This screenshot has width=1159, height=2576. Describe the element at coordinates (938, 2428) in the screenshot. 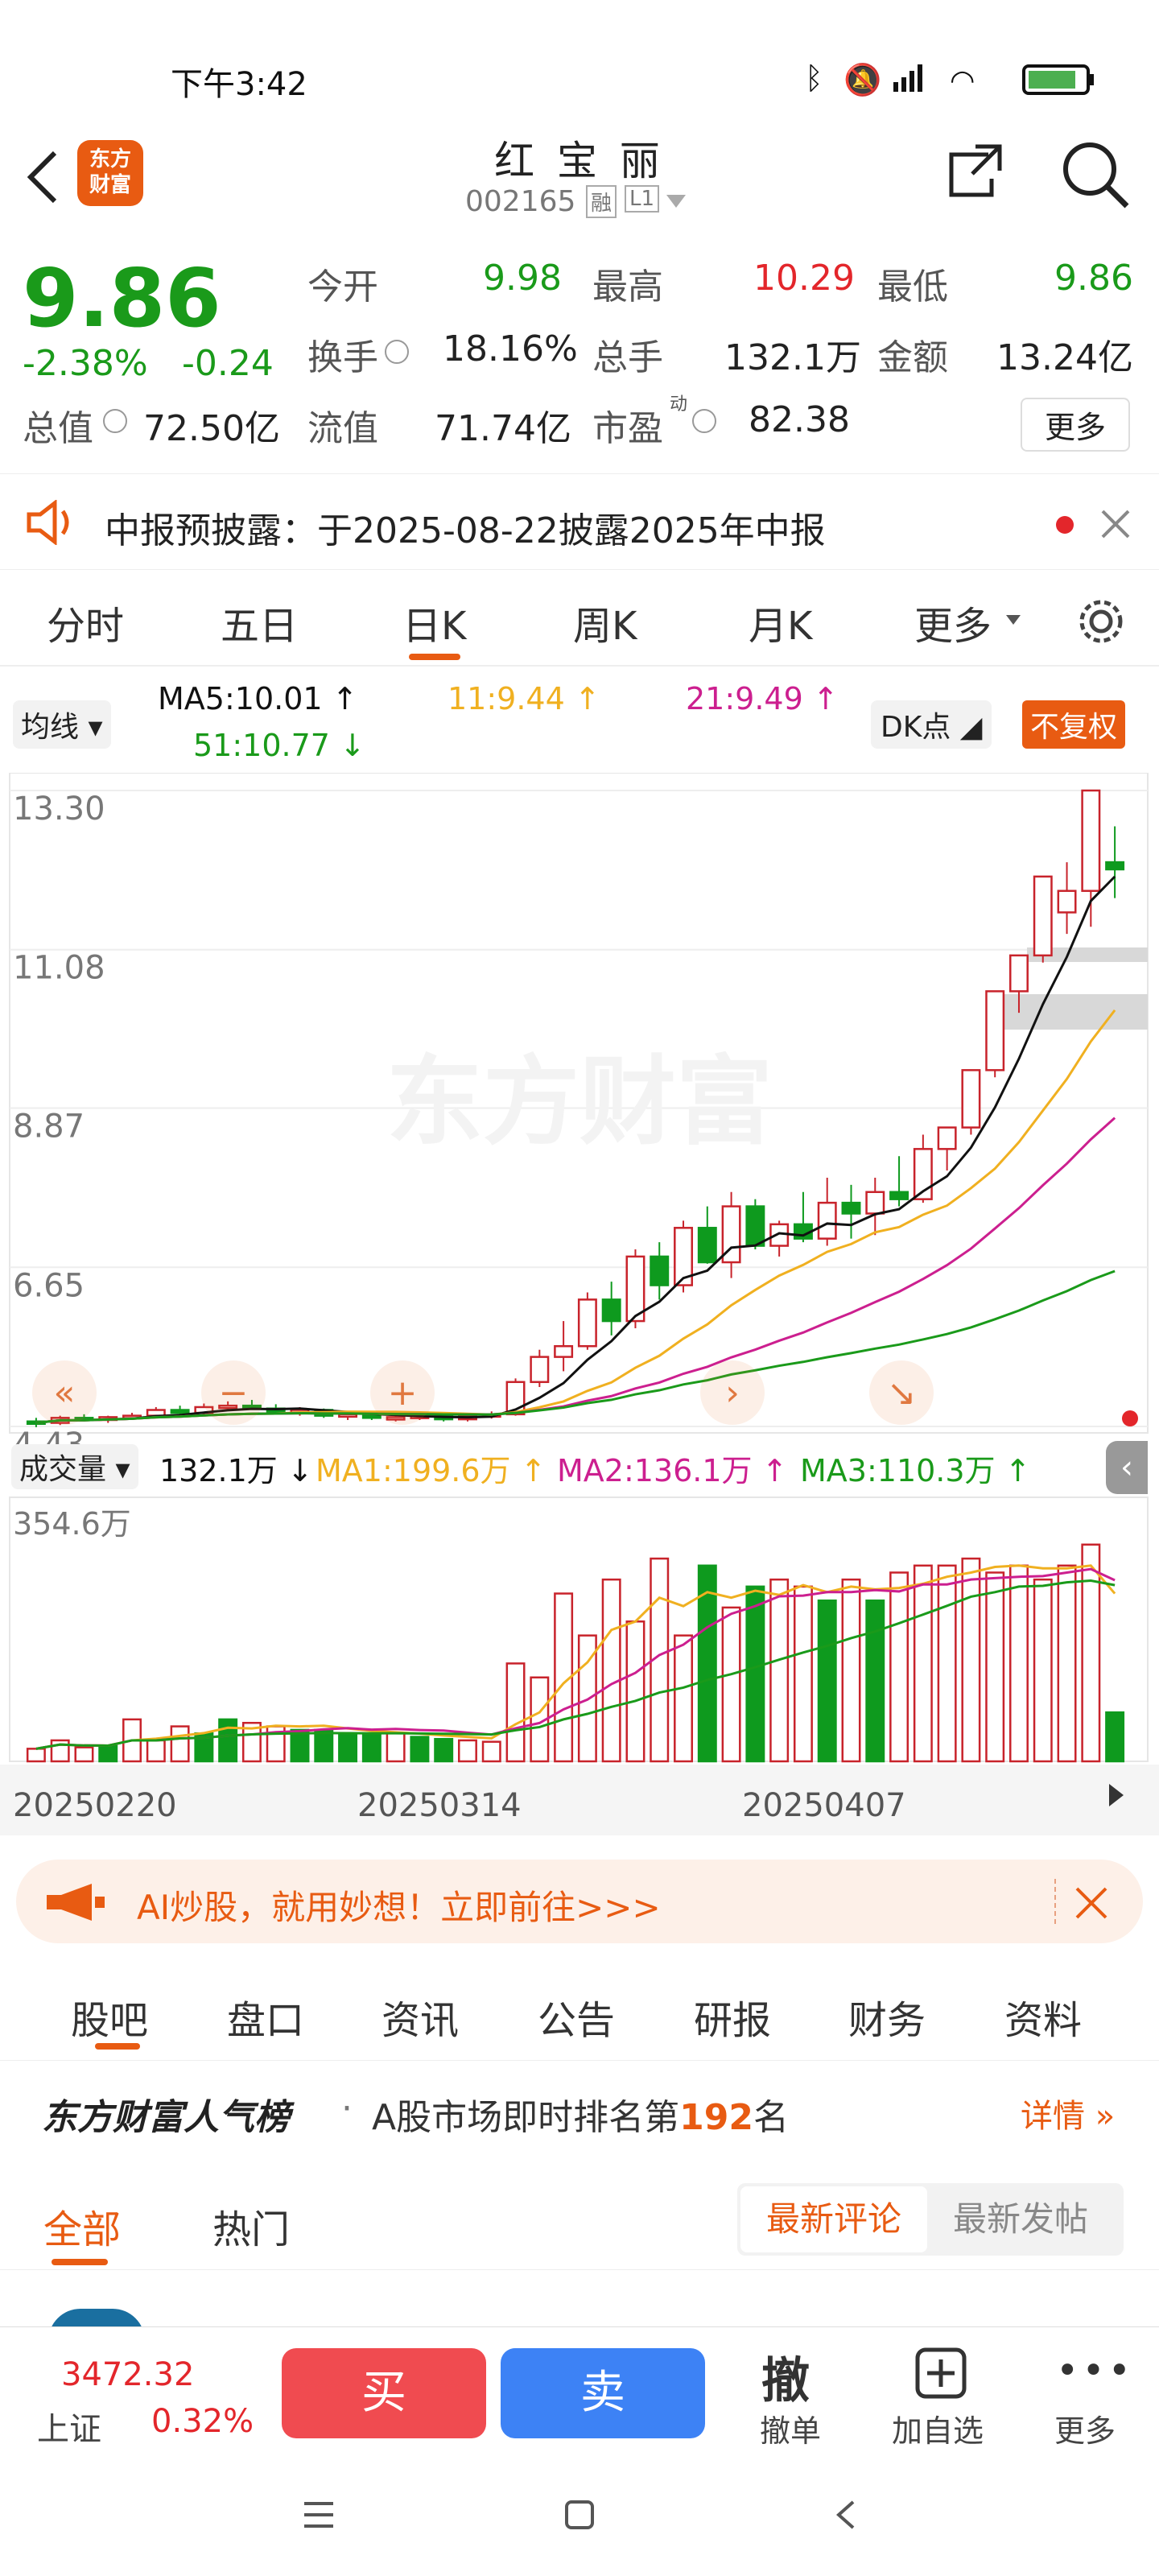

I see `add-favorite-label: 加自选` at that location.